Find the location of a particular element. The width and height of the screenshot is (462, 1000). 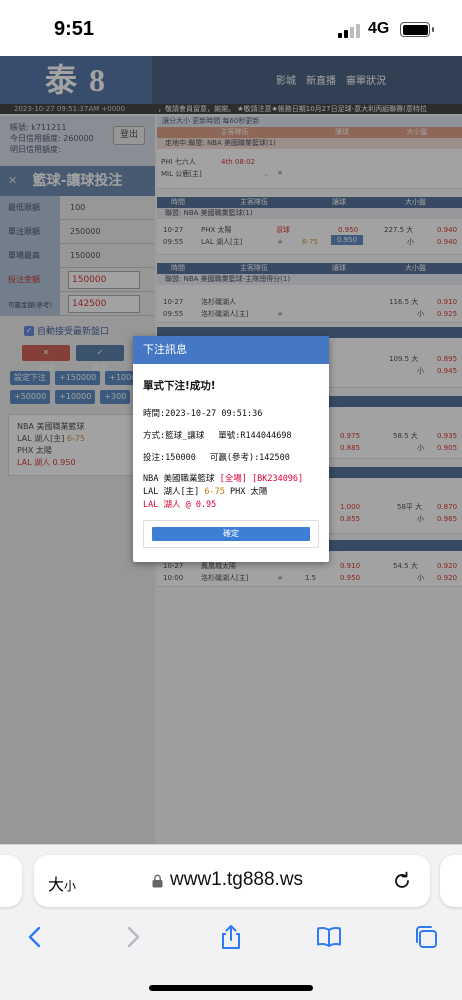

bookmarks-icon is located at coordinates (329, 937).